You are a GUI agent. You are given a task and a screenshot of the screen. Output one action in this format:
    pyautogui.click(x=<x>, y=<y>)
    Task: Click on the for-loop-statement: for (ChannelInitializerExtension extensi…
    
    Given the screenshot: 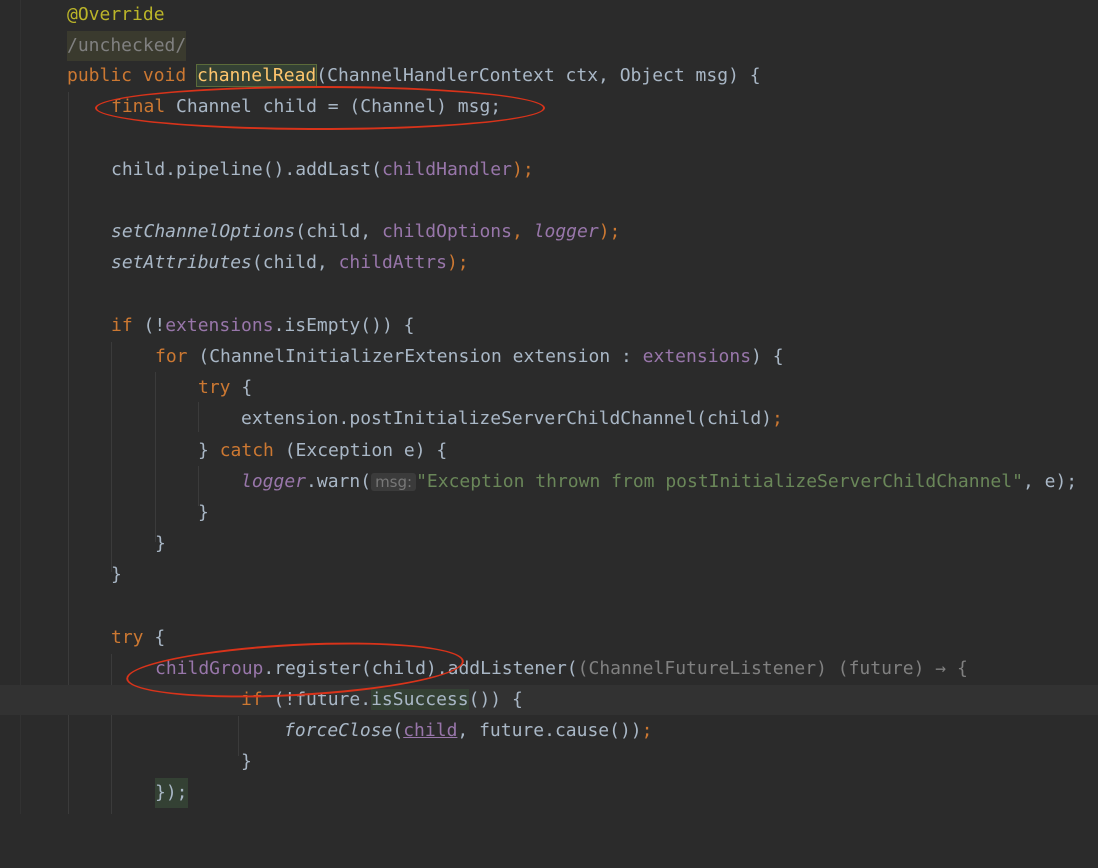 What is the action you would take?
    pyautogui.click(x=469, y=357)
    